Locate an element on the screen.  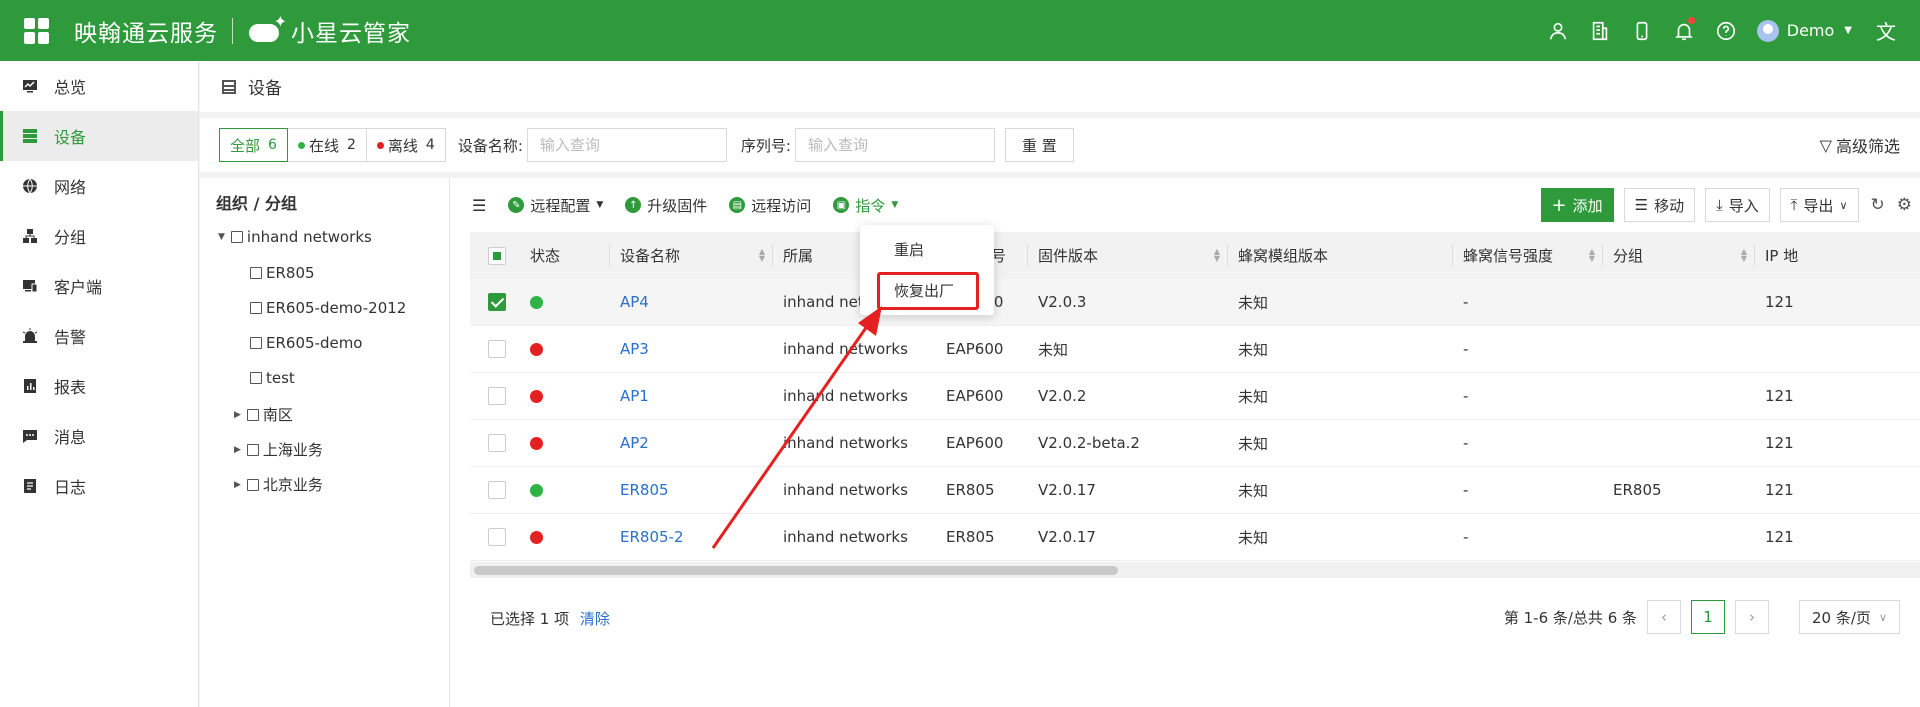
tree-group: ▶ 南区 is located at coordinates (263, 414).